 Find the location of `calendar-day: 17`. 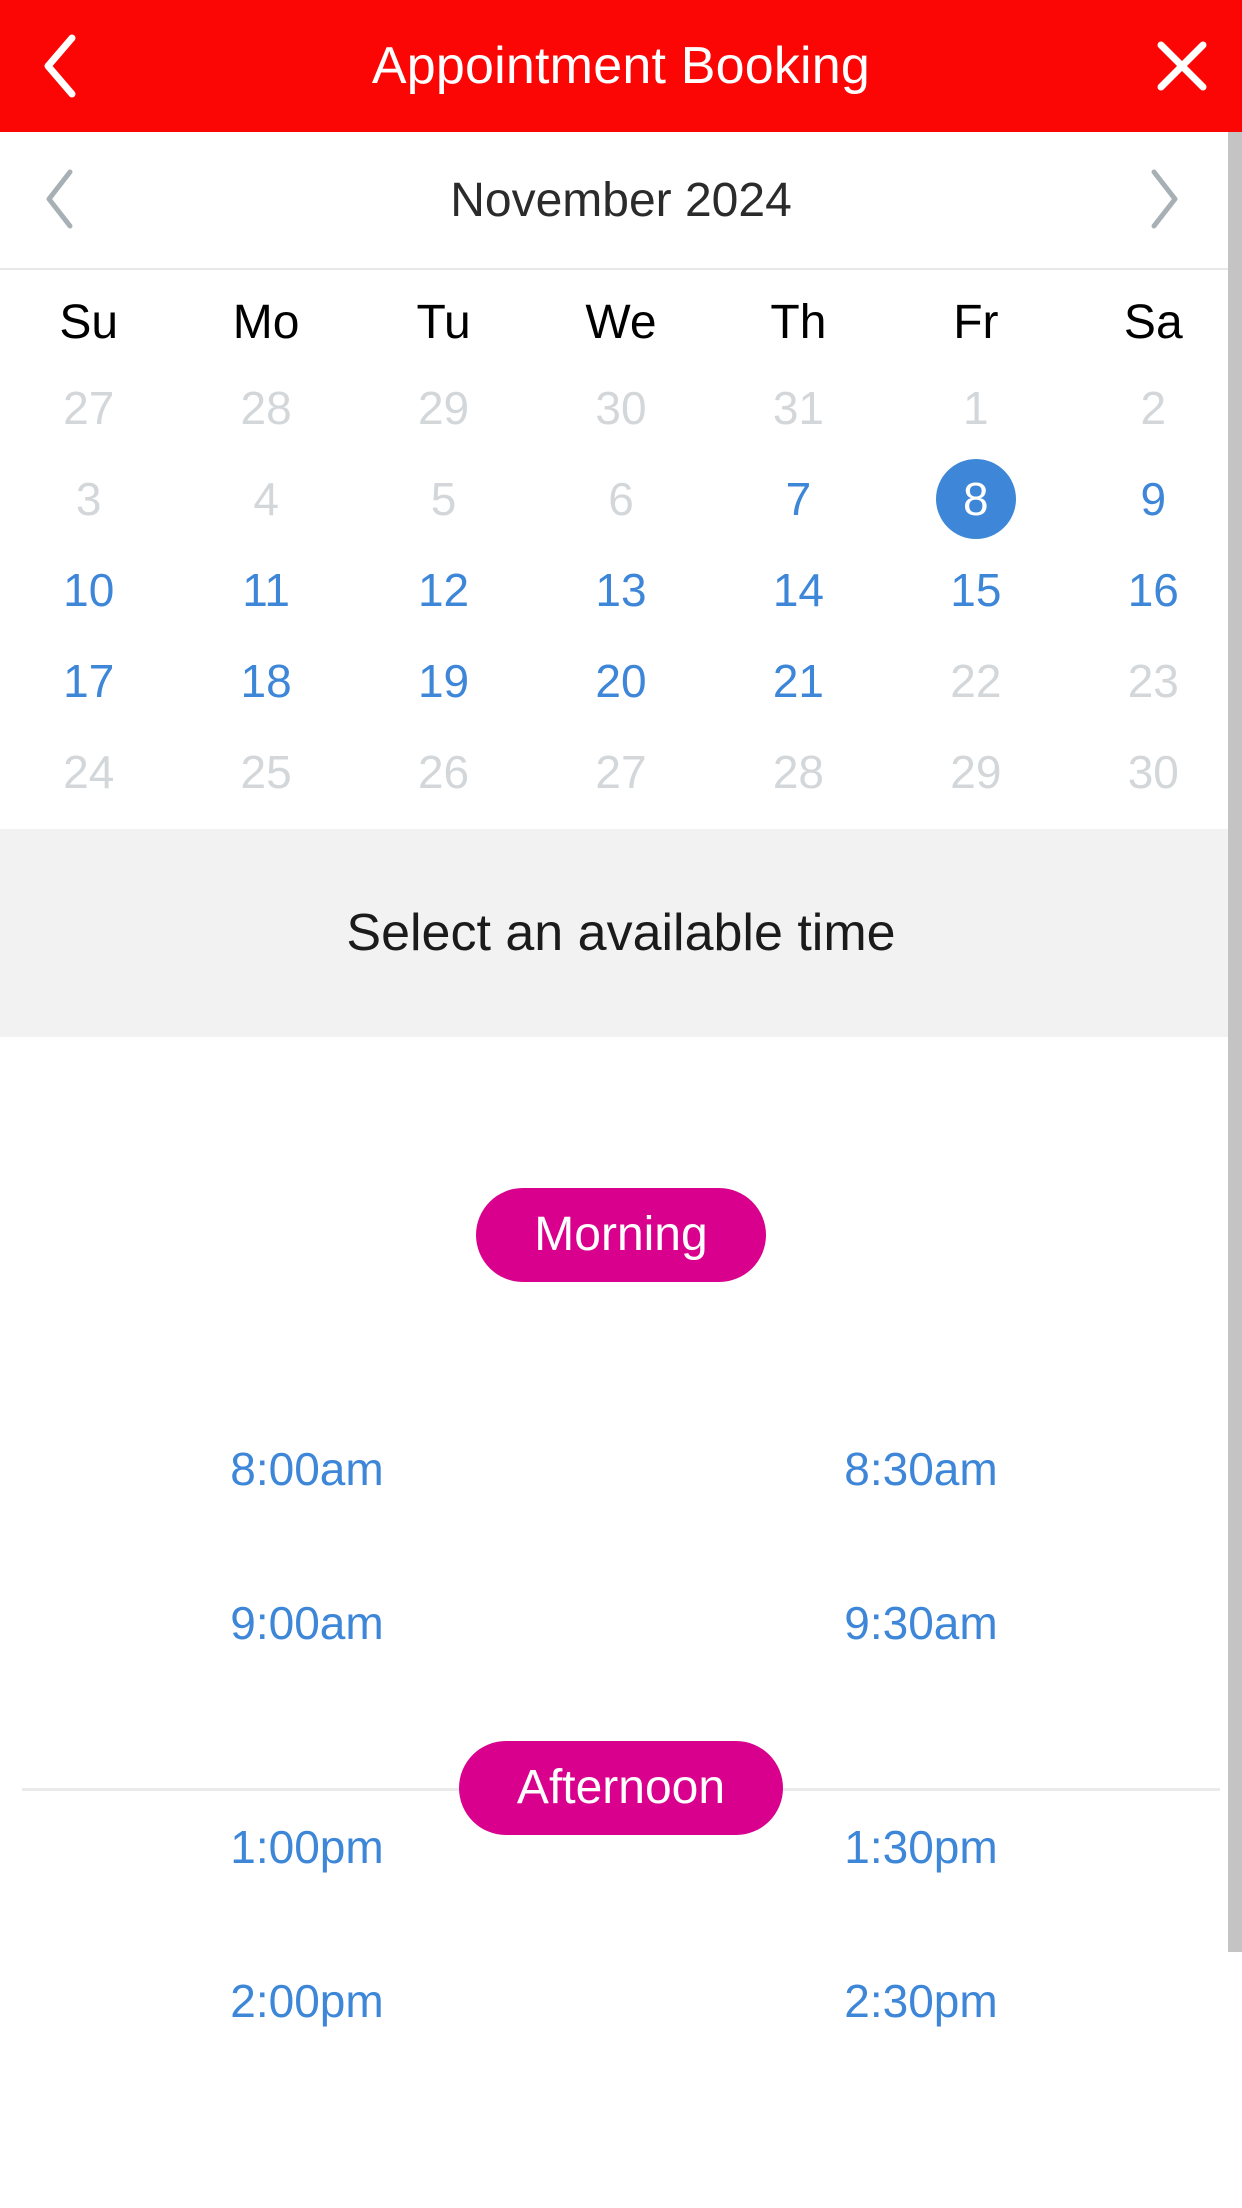

calendar-day: 17 is located at coordinates (88, 680).